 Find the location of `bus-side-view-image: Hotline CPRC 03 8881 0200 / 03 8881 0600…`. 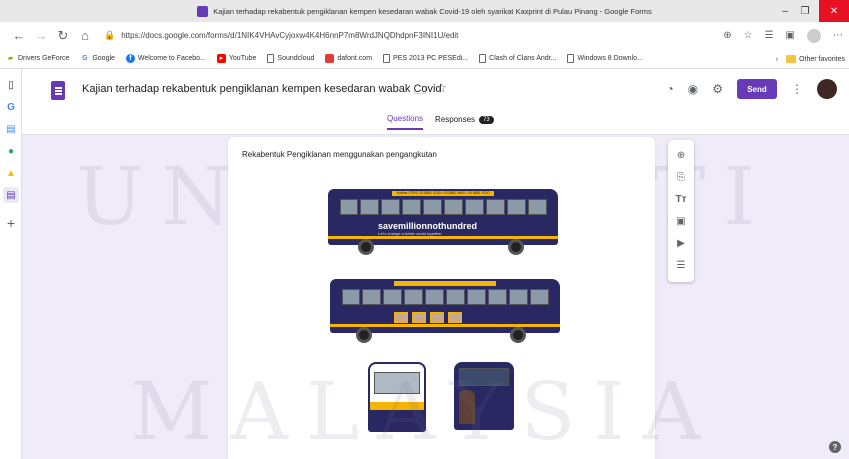

bus-side-view-image: Hotline CPRC 03 8881 0200 / 03 8881 0600… is located at coordinates (443, 217).